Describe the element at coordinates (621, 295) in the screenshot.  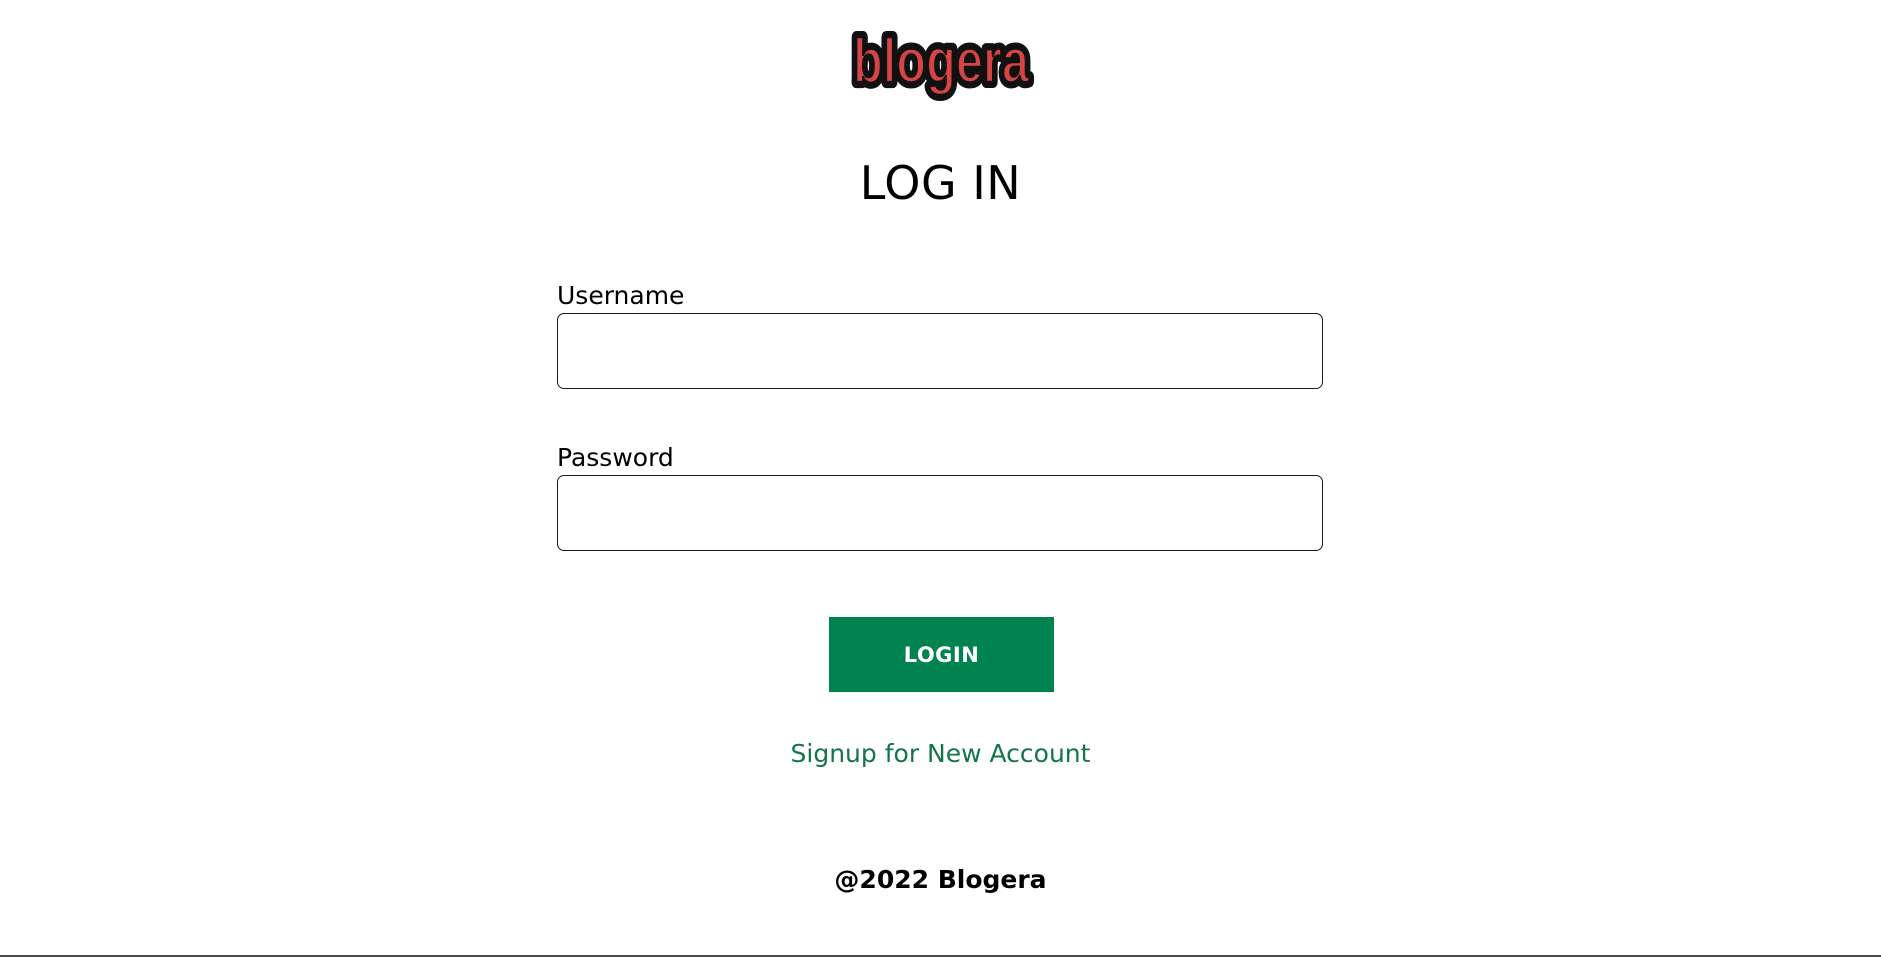
I see `username-label: Username` at that location.